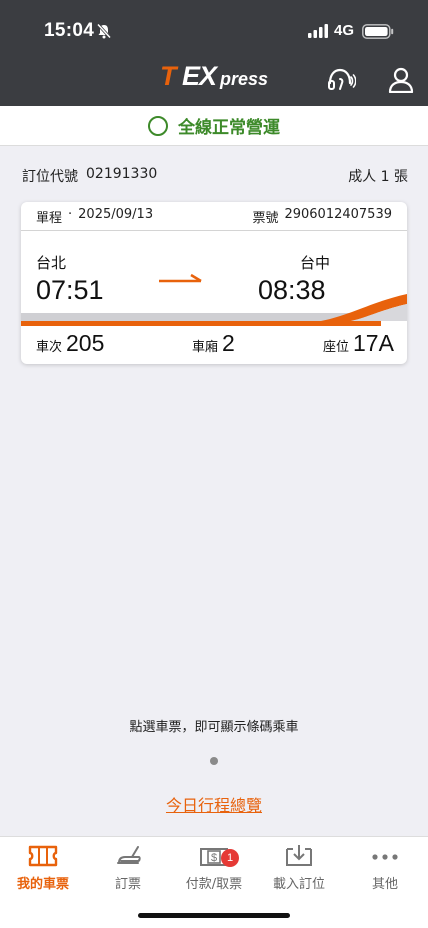 This screenshot has width=428, height=928. What do you see at coordinates (401, 80) in the screenshot?
I see `user-account-icon` at bounding box center [401, 80].